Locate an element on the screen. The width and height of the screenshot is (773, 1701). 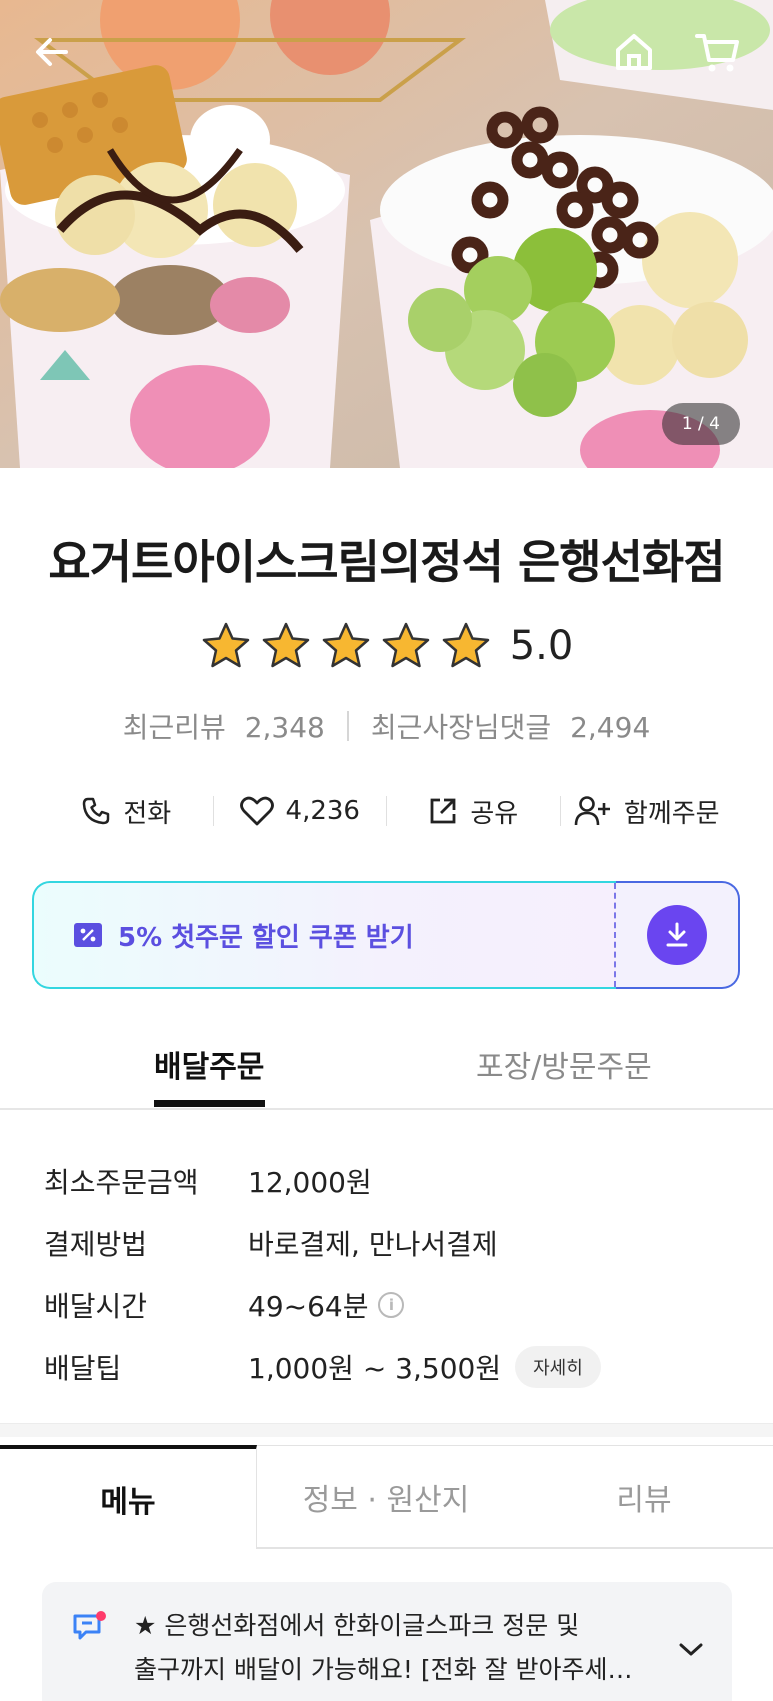
tab-pickup: 포장/방문주문 is located at coordinates (564, 1064).